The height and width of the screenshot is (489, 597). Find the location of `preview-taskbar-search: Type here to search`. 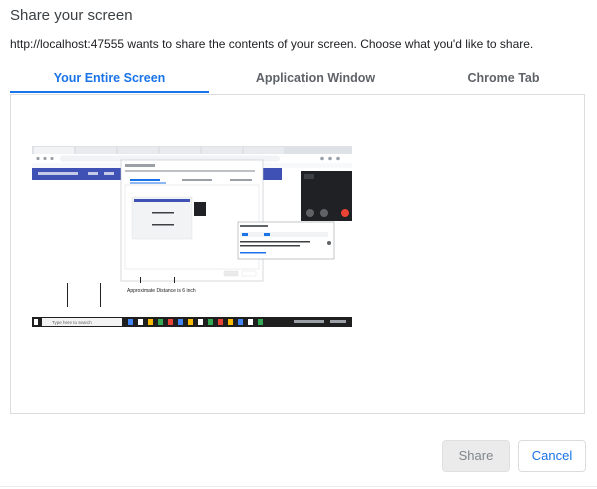

preview-taskbar-search: Type here to search is located at coordinates (72, 322).